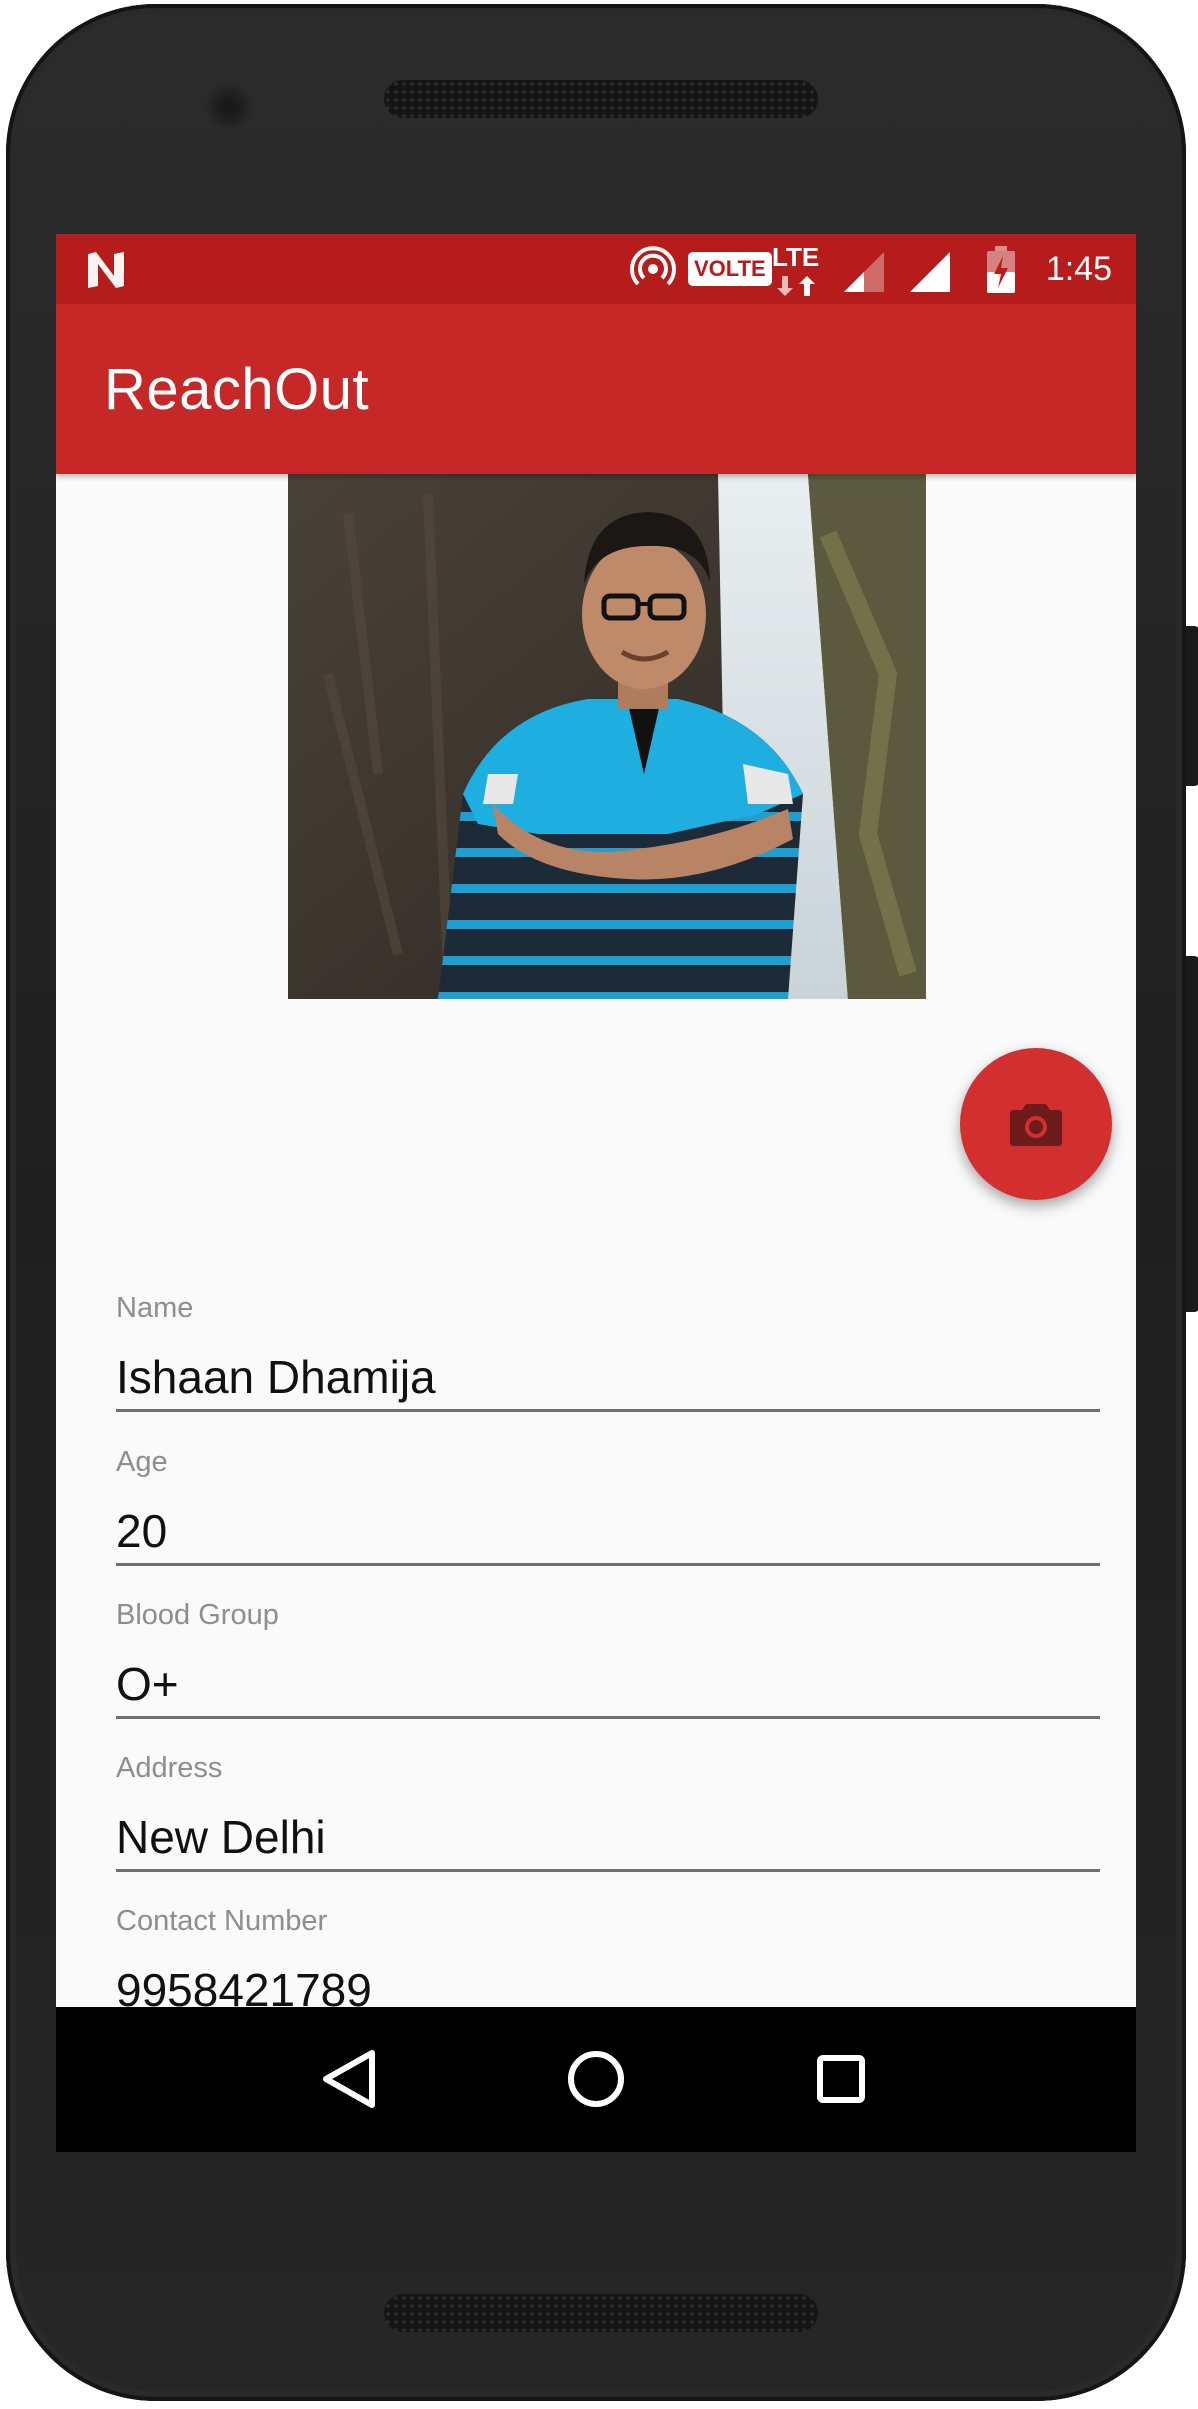  Describe the element at coordinates (841, 2079) in the screenshot. I see `recents-button` at that location.